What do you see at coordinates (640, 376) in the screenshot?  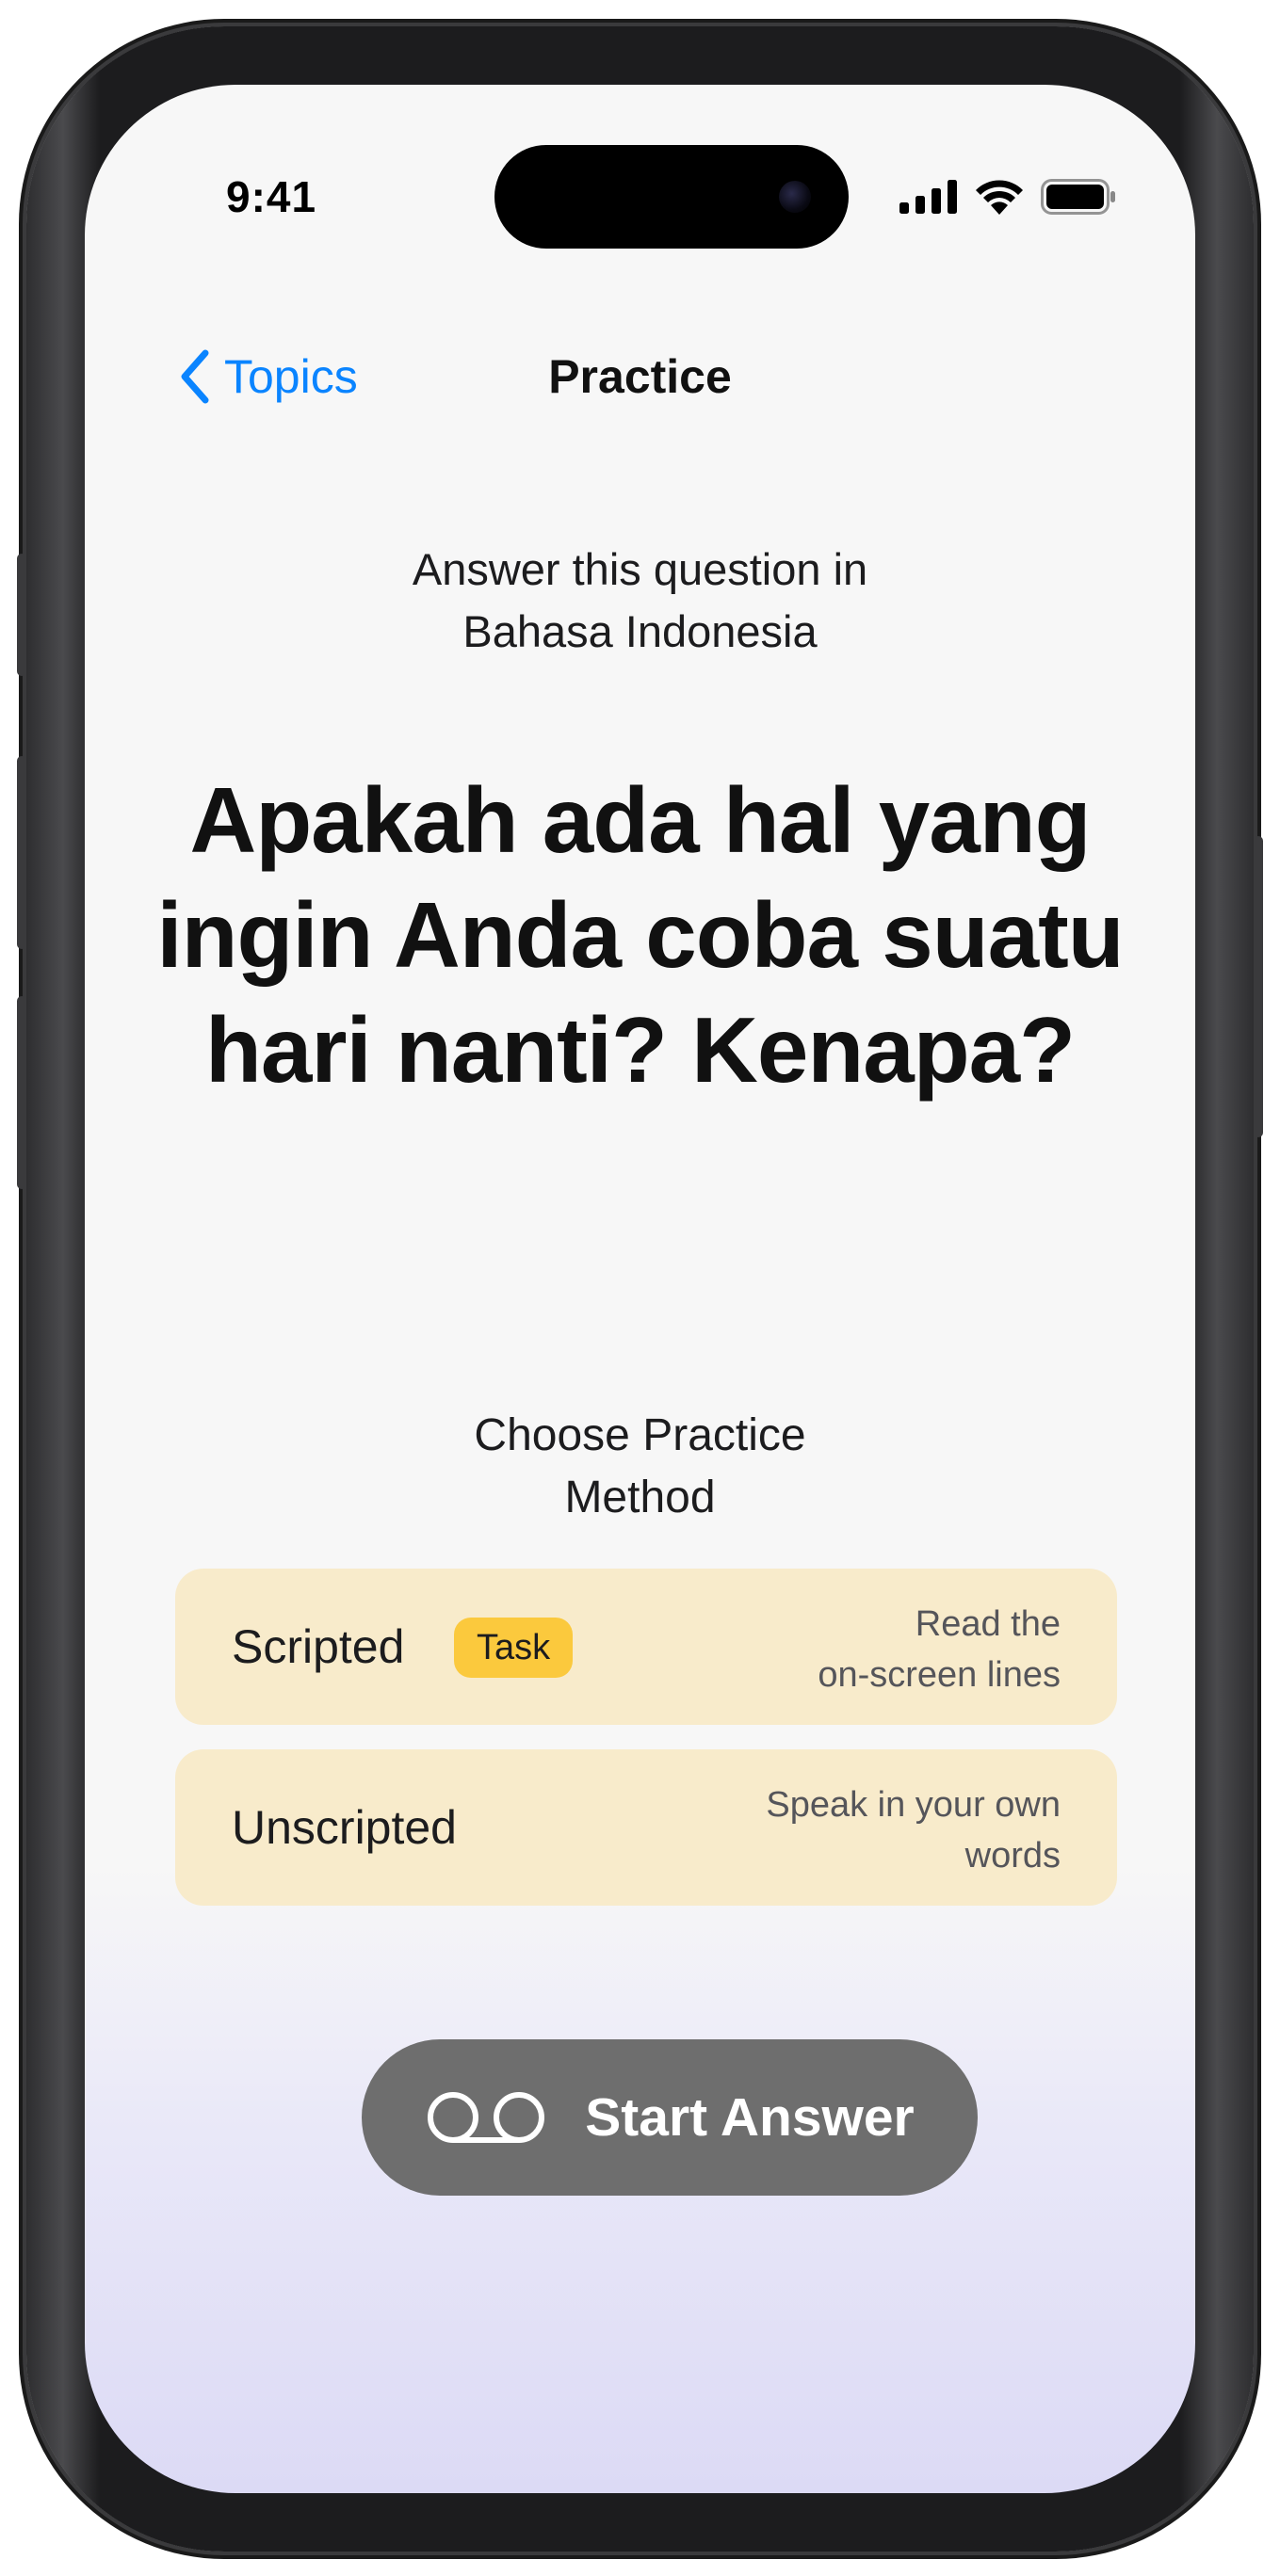 I see `page-title: Practice` at bounding box center [640, 376].